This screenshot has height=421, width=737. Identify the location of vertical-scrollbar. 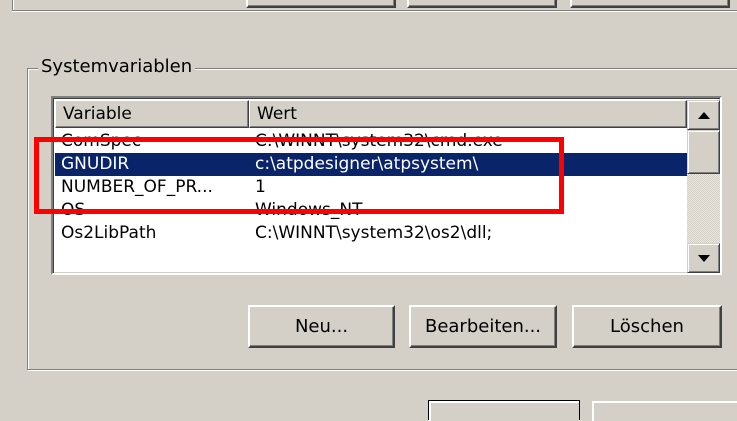
(703, 186).